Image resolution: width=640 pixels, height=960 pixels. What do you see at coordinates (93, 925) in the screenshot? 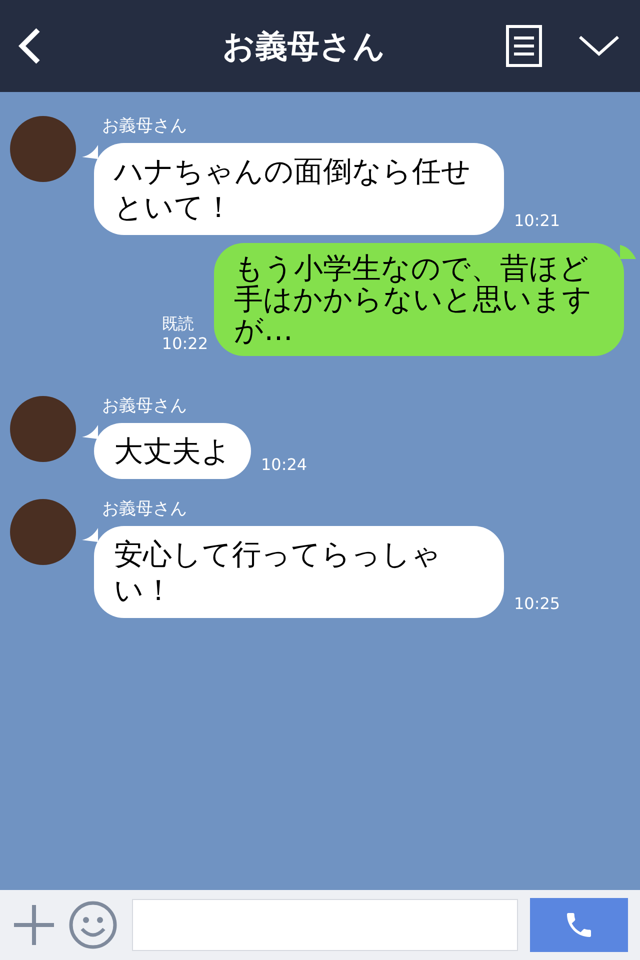
I see `smiley-icon` at bounding box center [93, 925].